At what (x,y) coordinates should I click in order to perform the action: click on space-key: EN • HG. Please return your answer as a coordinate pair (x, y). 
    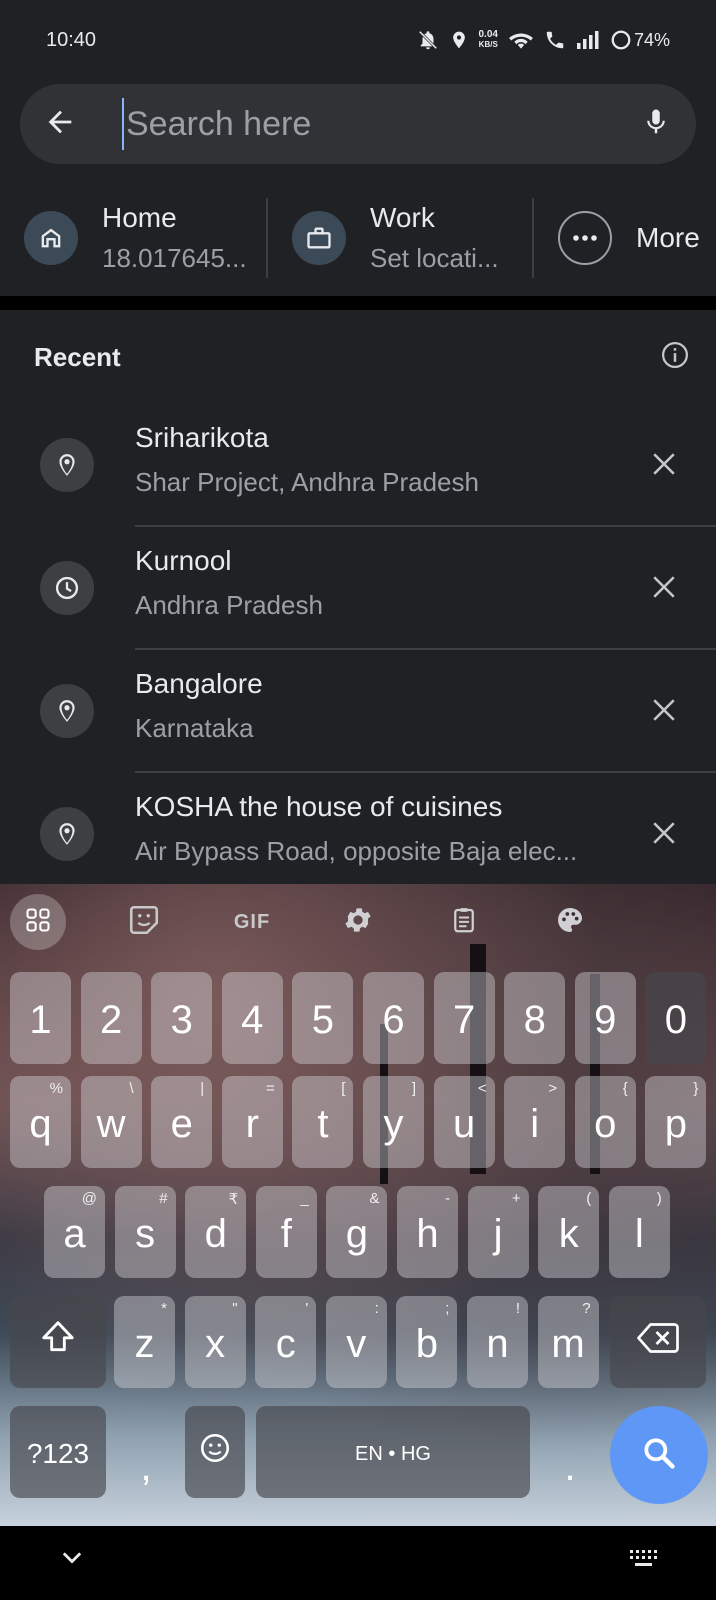
    Looking at the image, I should click on (393, 1452).